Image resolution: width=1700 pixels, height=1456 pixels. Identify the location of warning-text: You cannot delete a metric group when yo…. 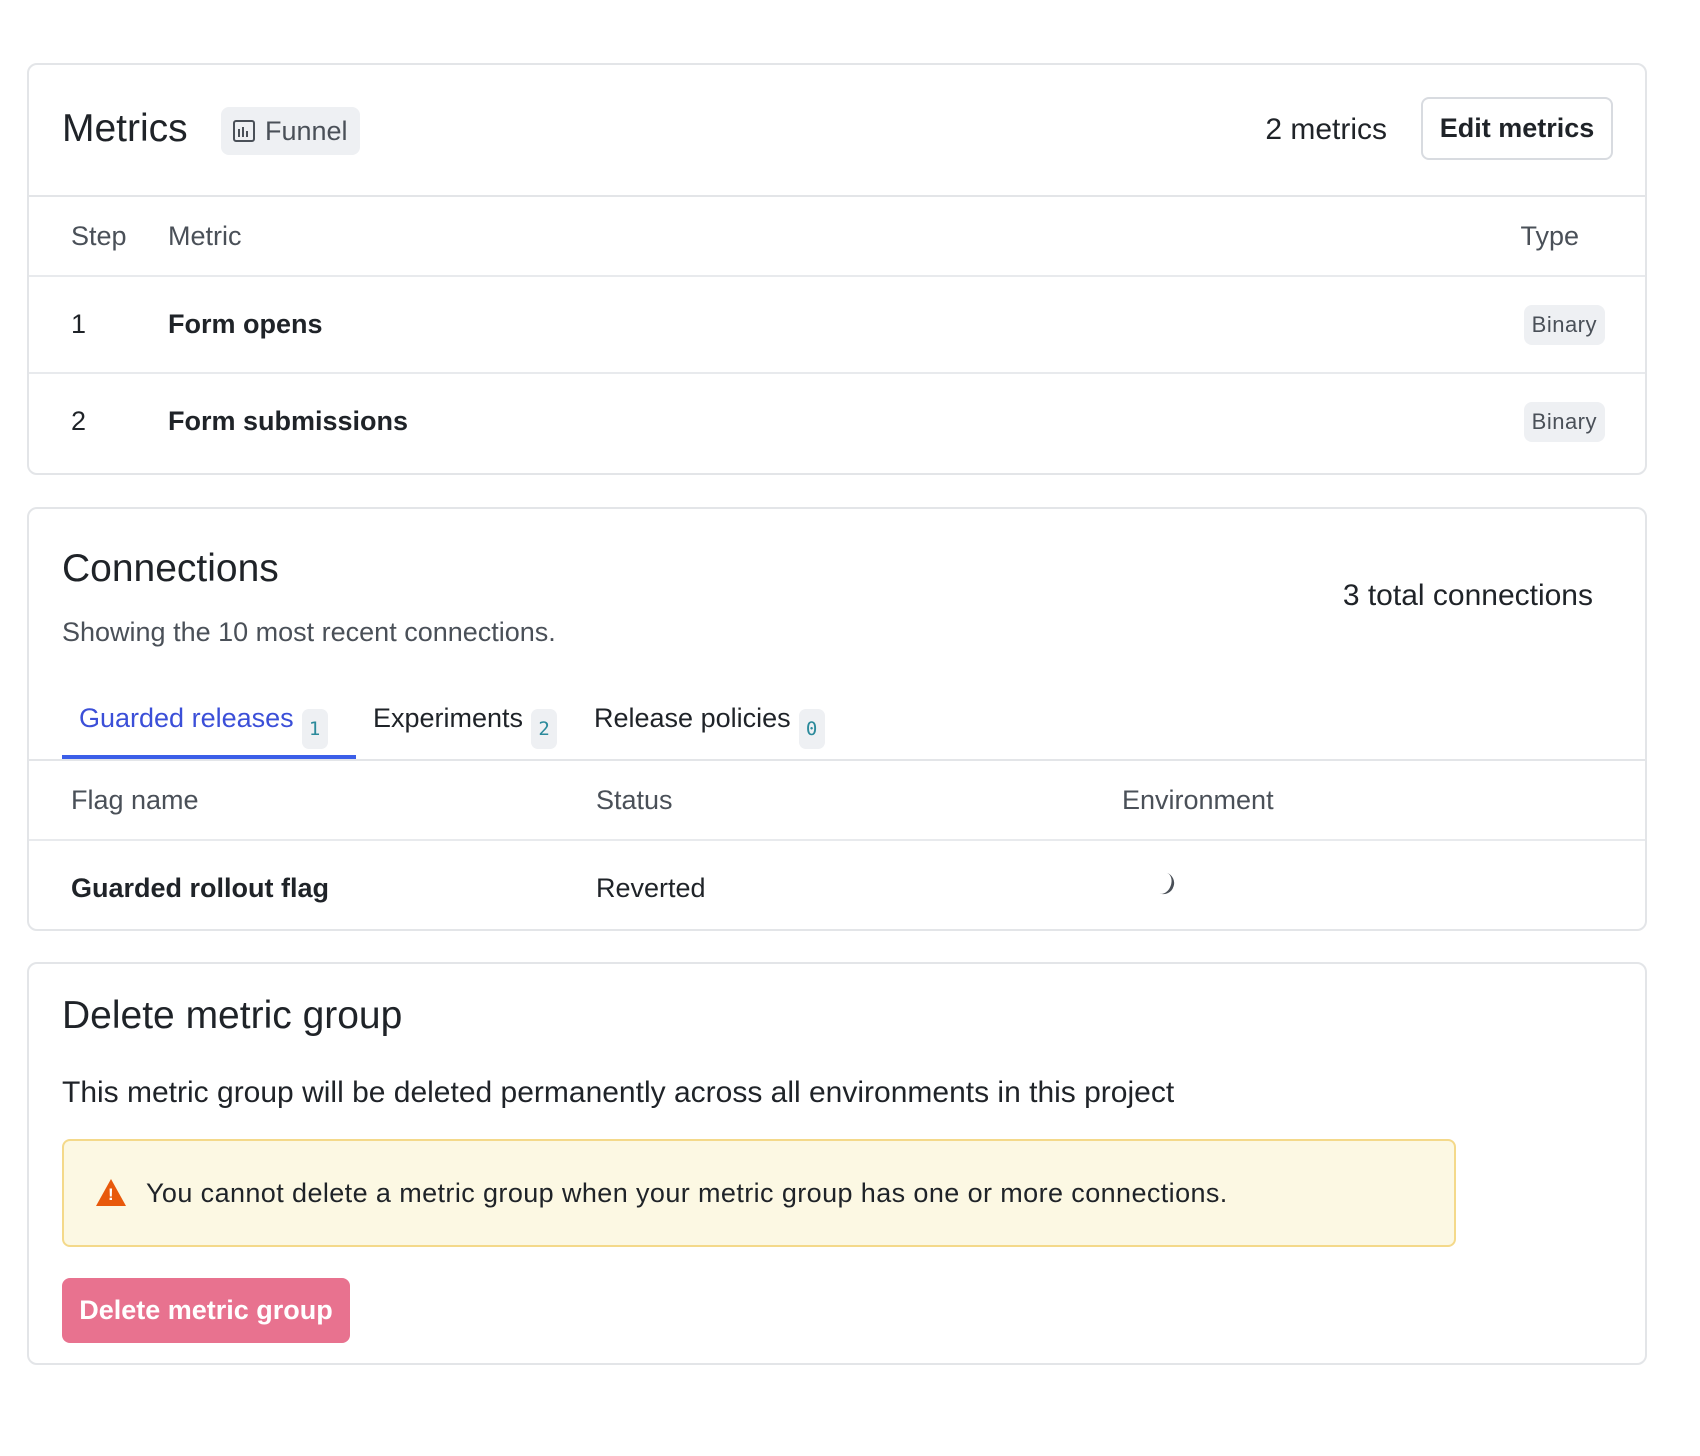
(687, 1193).